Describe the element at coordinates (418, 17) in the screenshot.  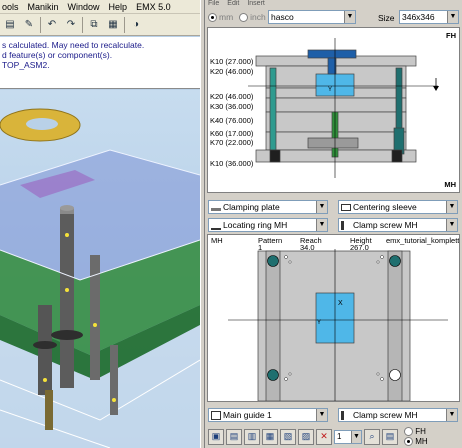
I see `size-value: 346x346` at that location.